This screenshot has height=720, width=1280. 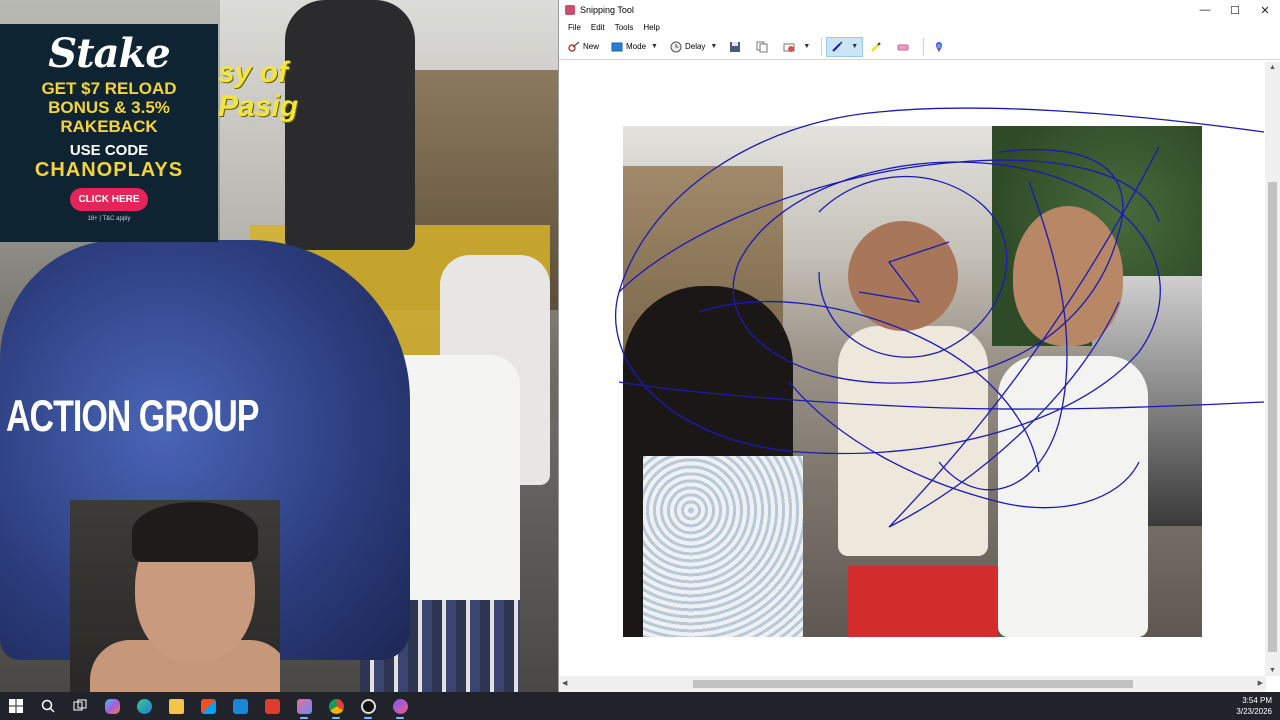 What do you see at coordinates (598, 27) in the screenshot?
I see `menu-edit: Edit` at bounding box center [598, 27].